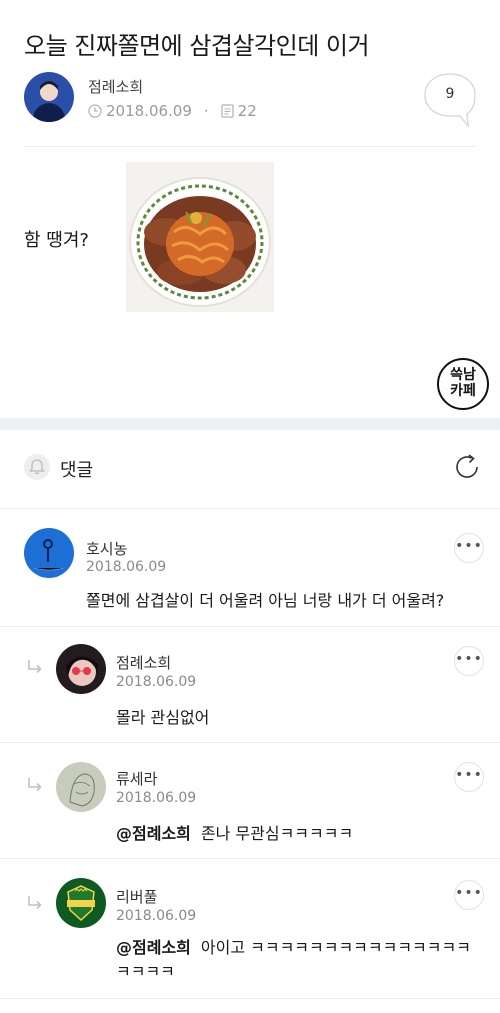 The image size is (500, 1013). I want to click on post-author-row: 점례소희 2018.06.09 · 22 9, so click(250, 100).